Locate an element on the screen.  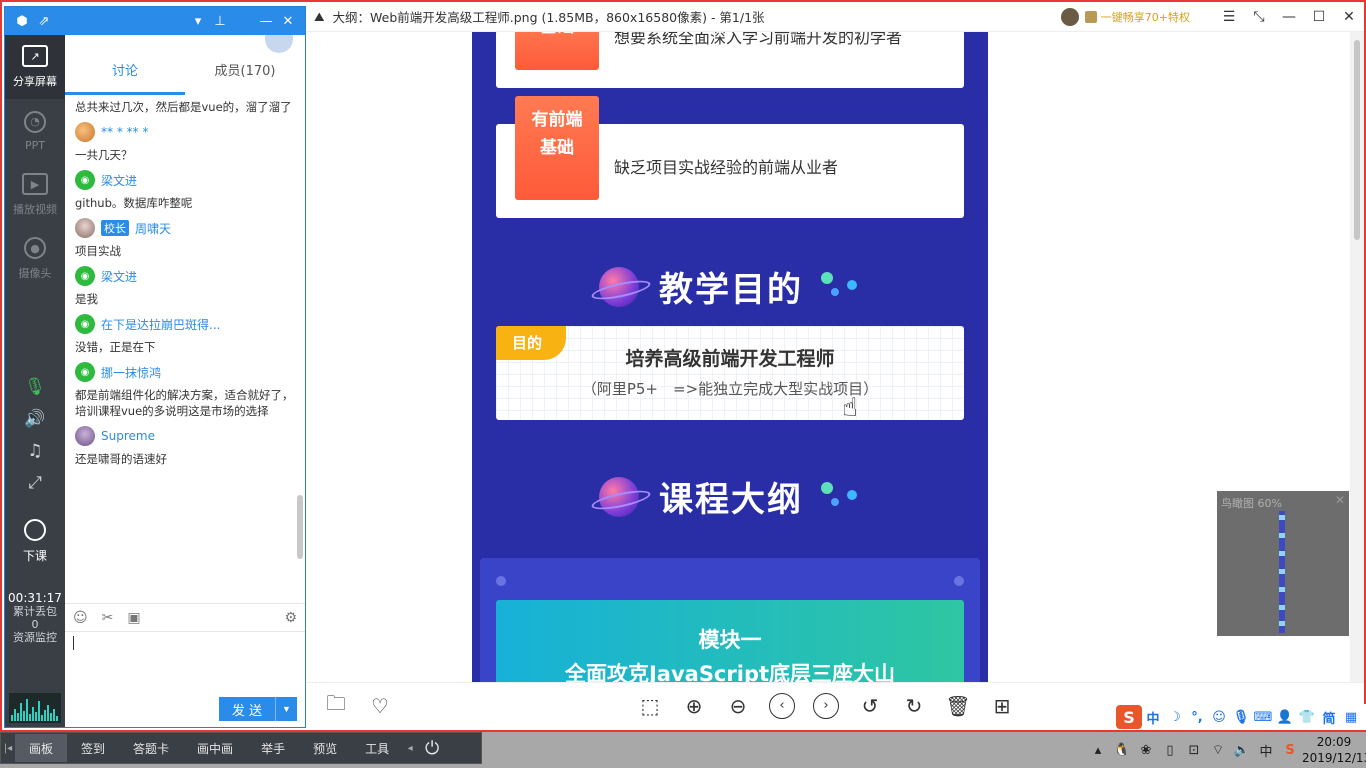
tab-discussion: 讨论 is located at coordinates (125, 76).